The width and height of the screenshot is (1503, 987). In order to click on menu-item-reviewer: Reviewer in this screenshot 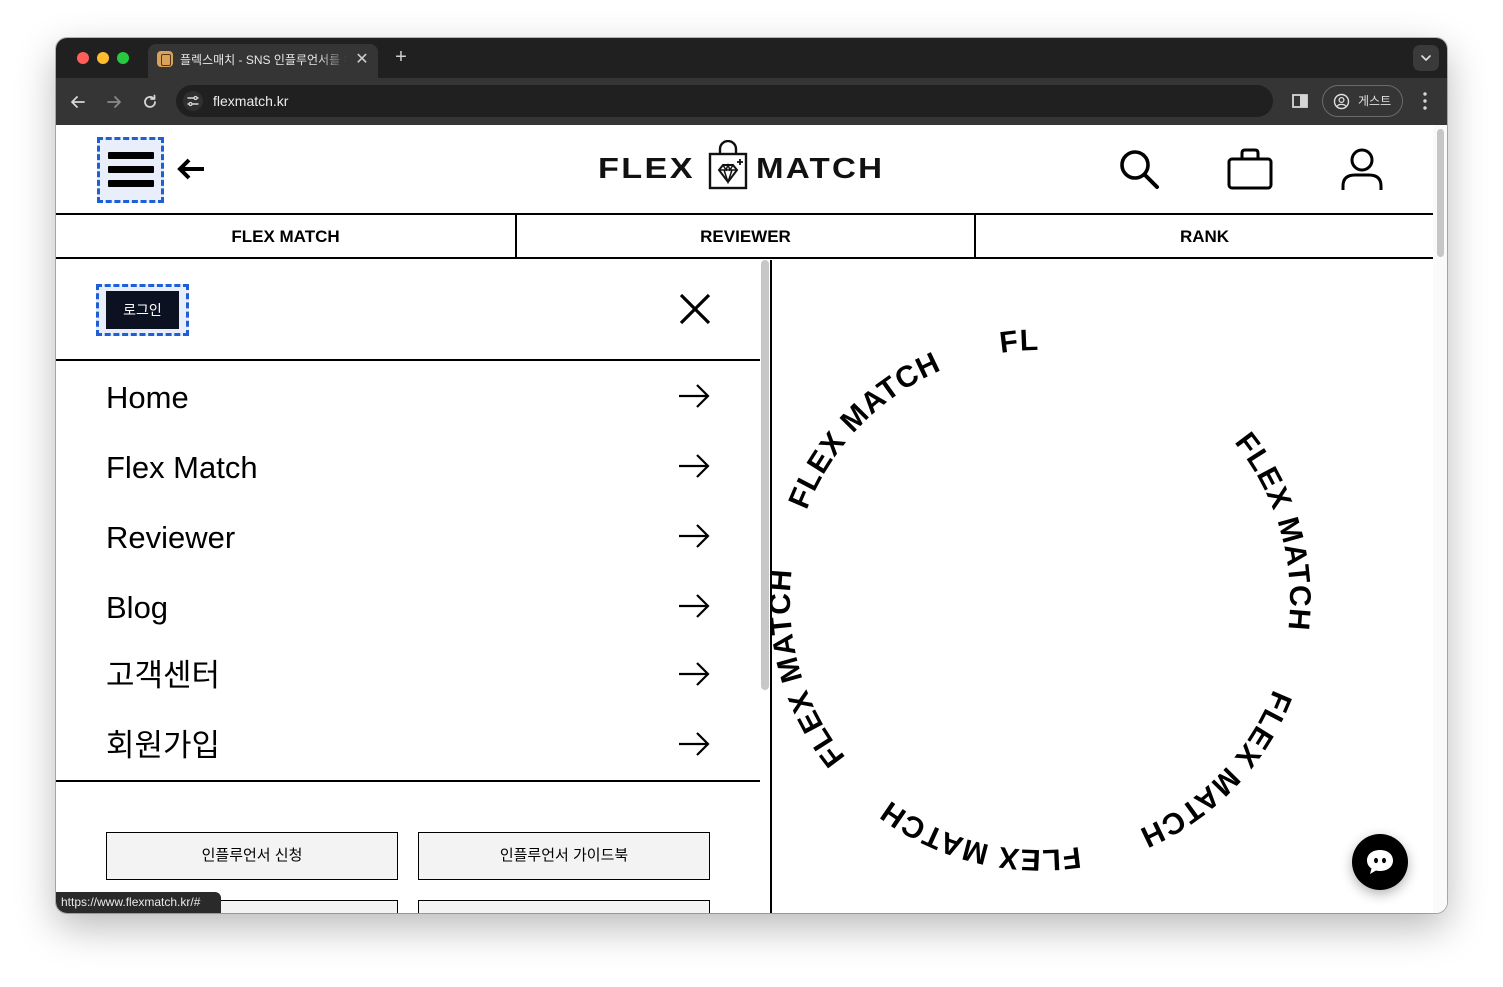, I will do `click(408, 537)`.